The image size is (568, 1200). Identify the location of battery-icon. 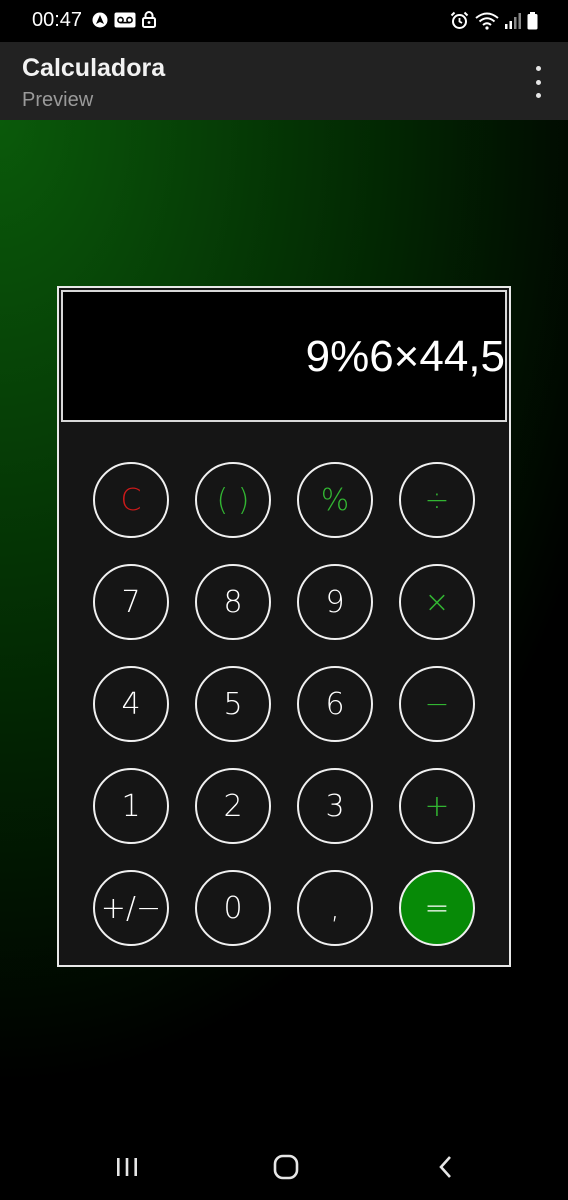
(532, 23).